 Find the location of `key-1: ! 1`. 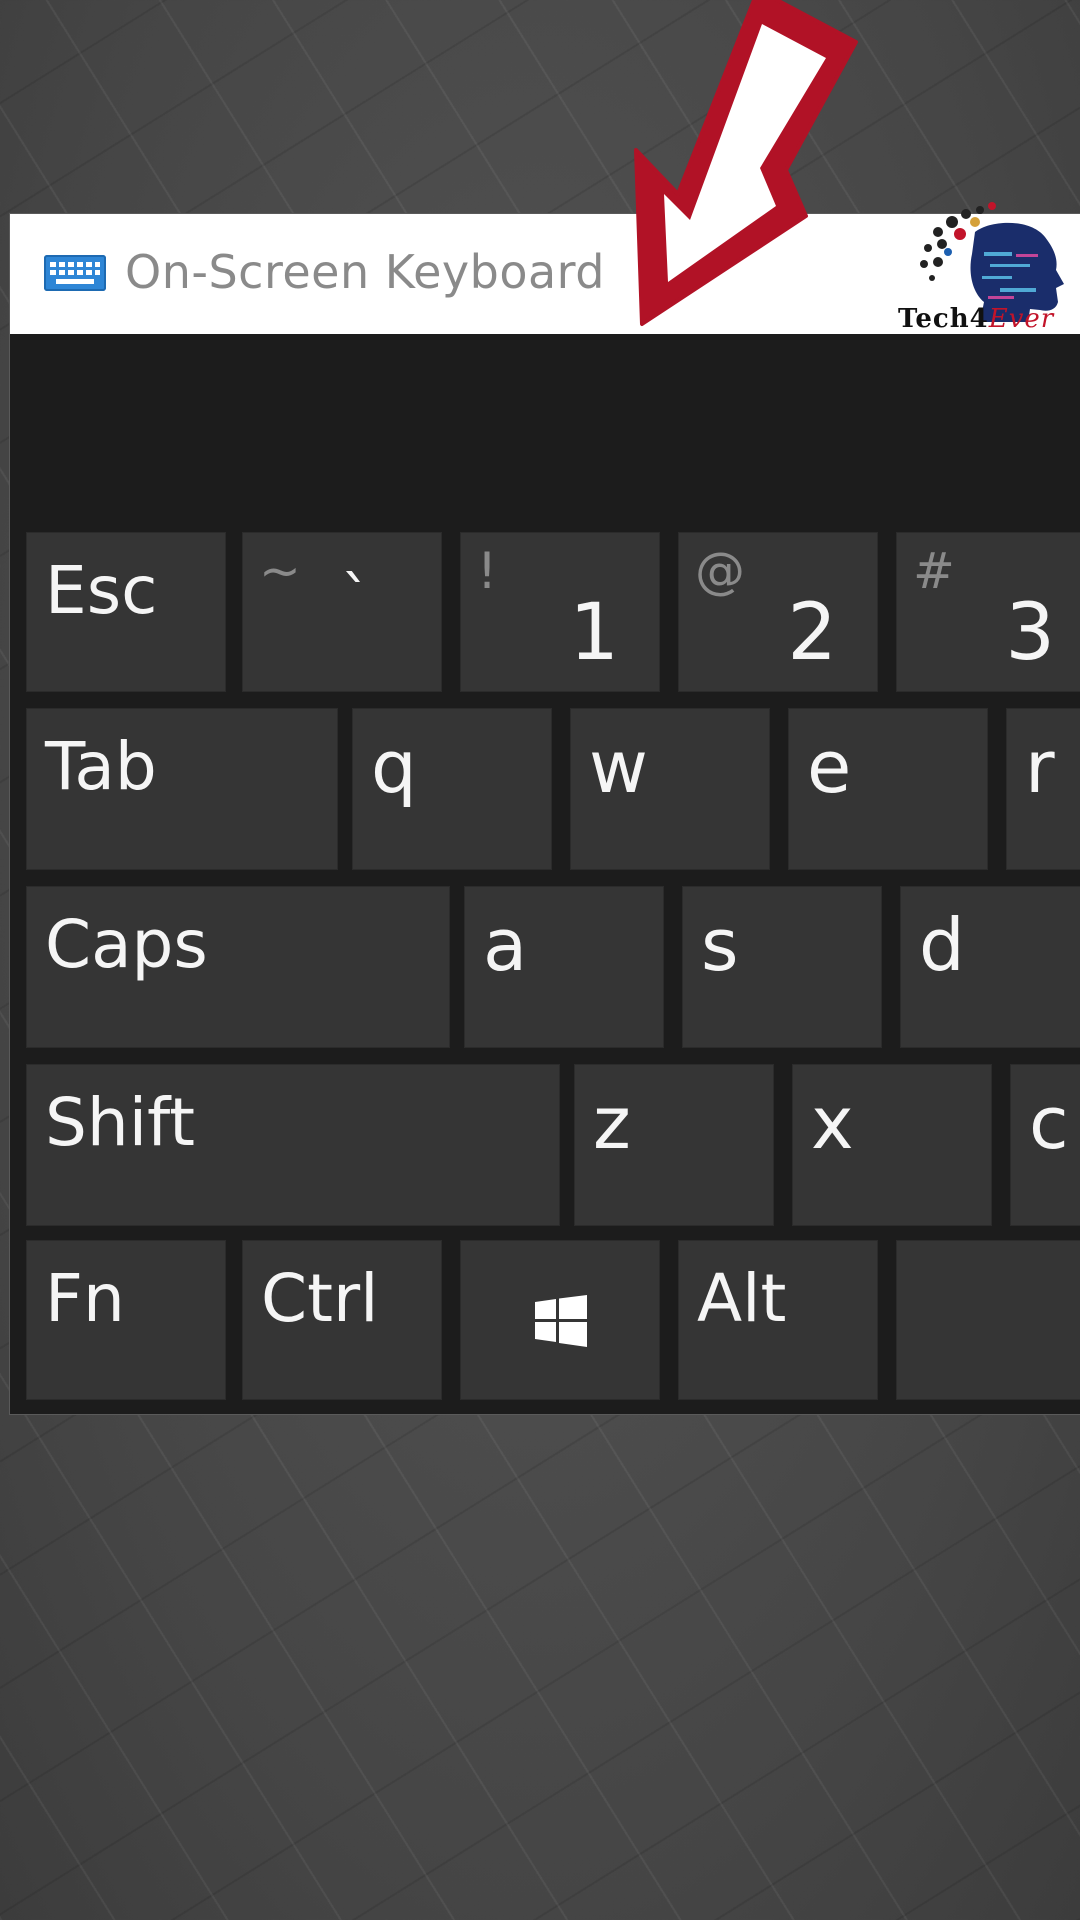

key-1: ! 1 is located at coordinates (560, 612).